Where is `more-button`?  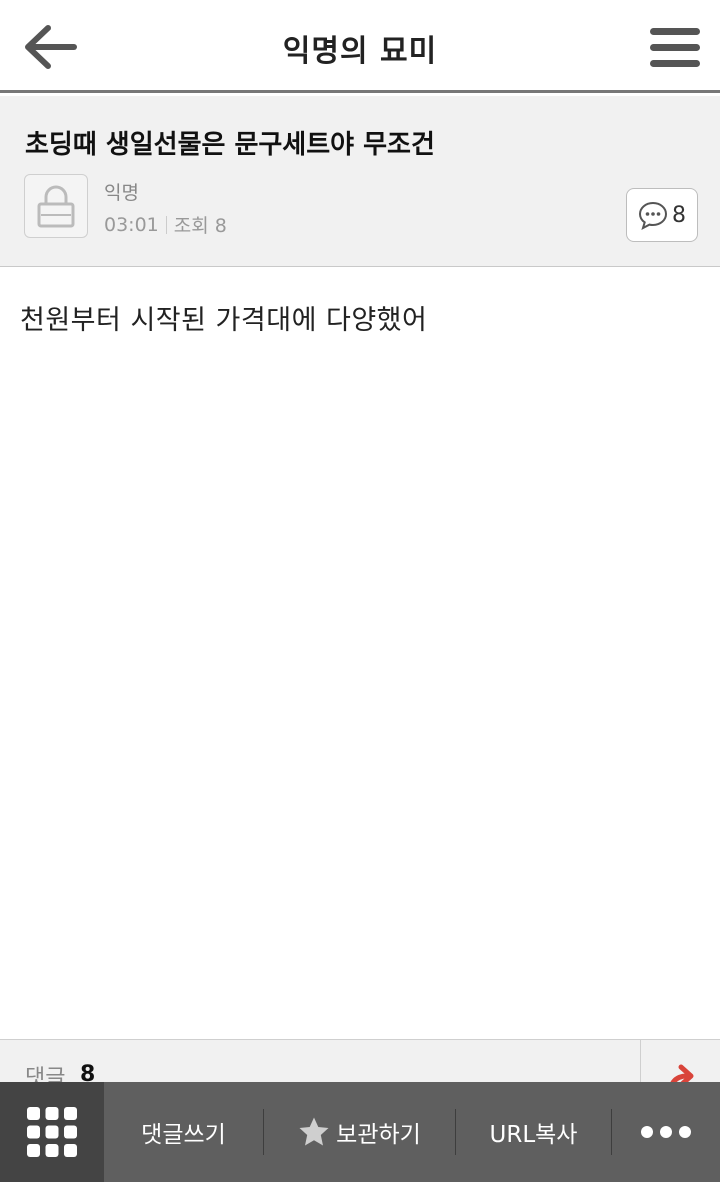 more-button is located at coordinates (666, 1132).